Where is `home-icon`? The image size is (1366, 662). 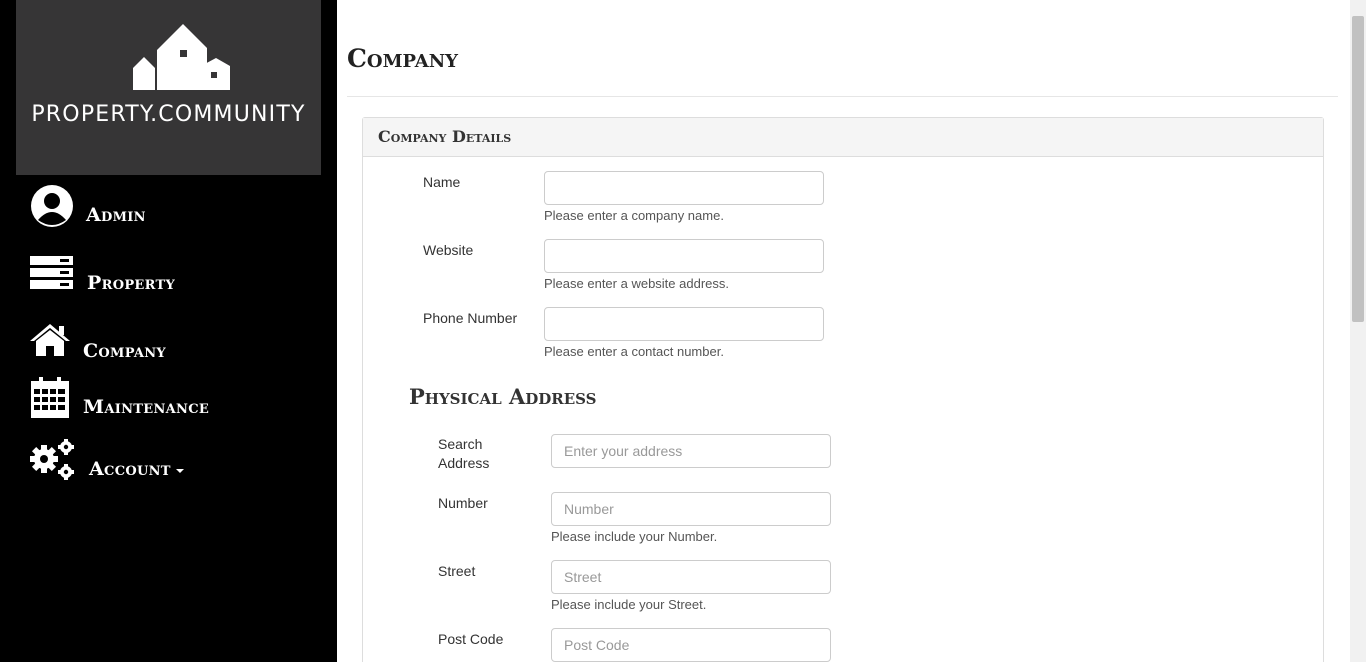
home-icon is located at coordinates (50, 340).